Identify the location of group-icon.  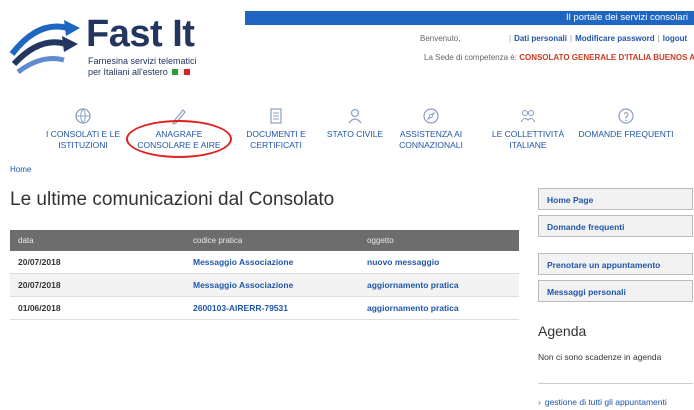
(528, 116).